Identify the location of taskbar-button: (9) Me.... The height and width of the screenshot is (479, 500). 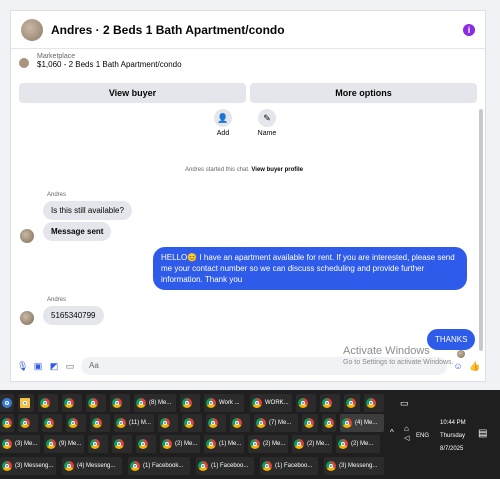
(64, 444).